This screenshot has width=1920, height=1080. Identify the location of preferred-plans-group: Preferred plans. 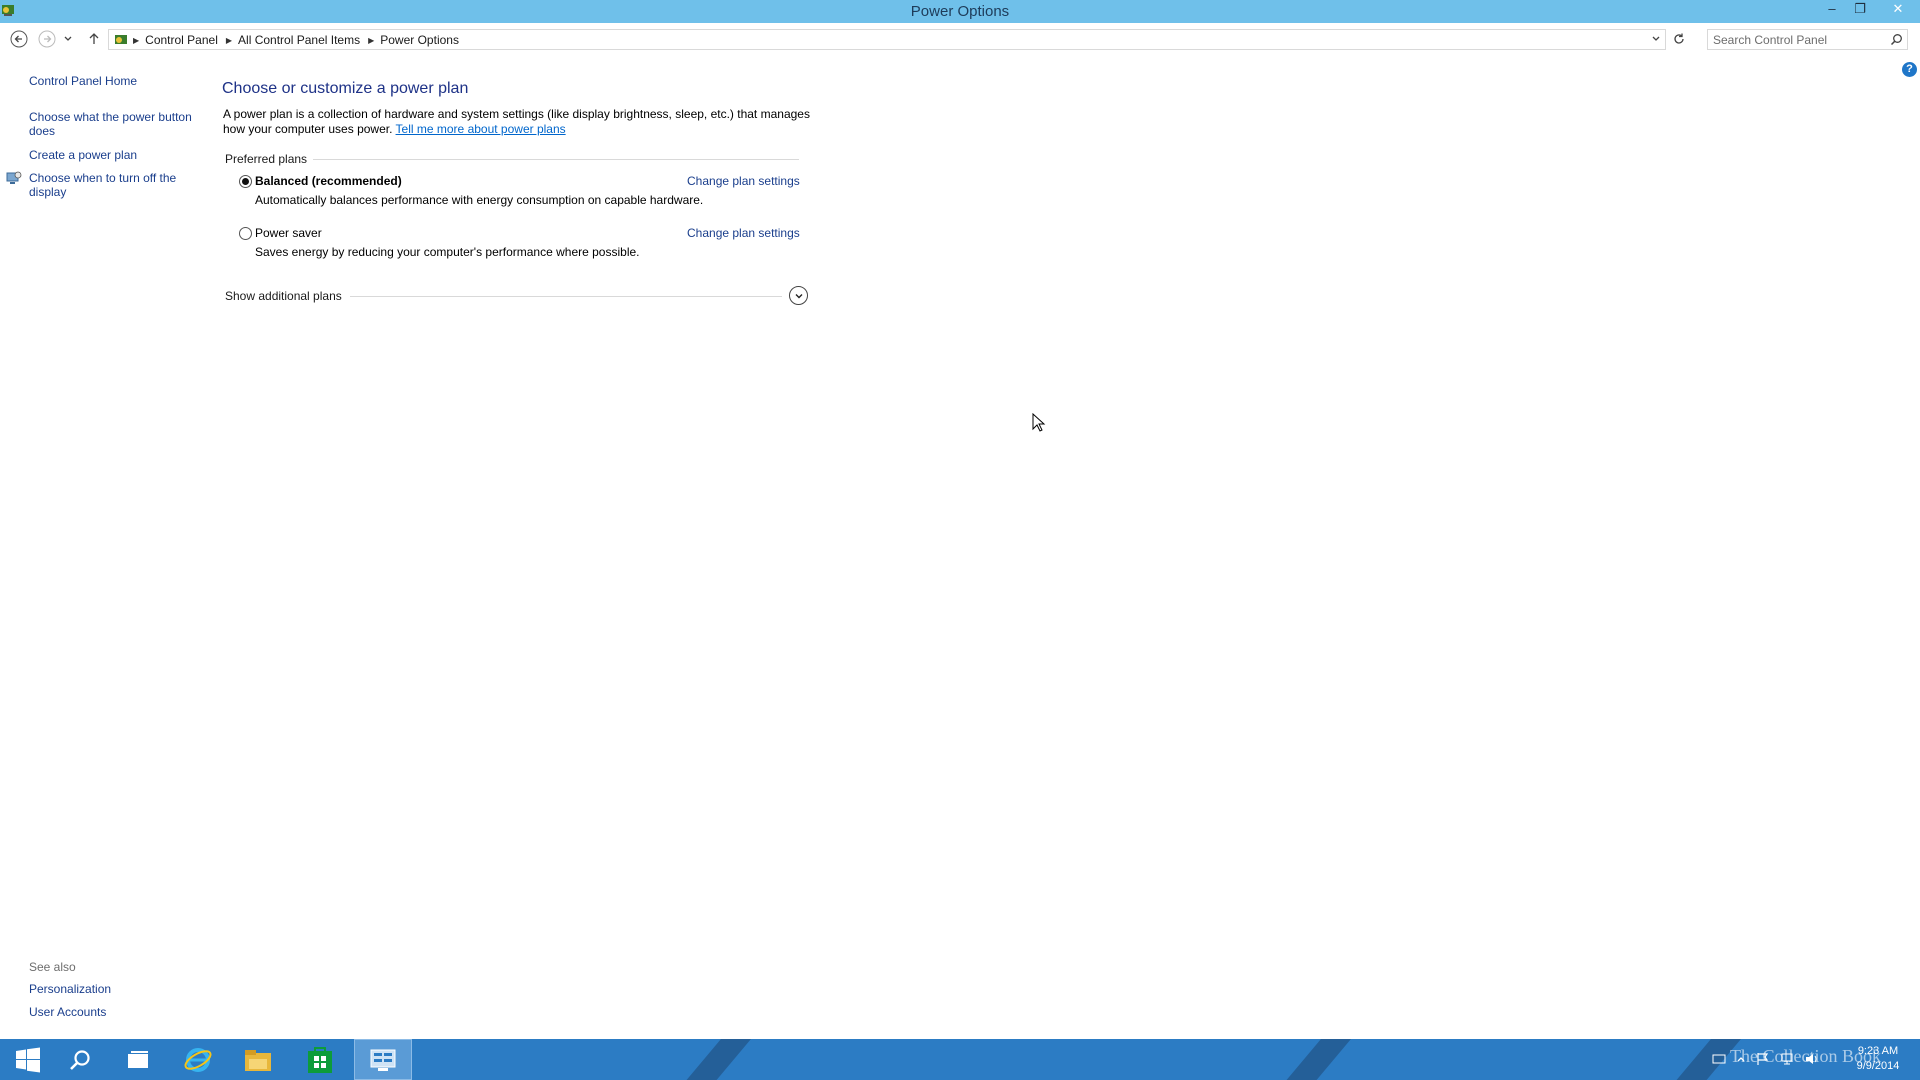
(512, 159).